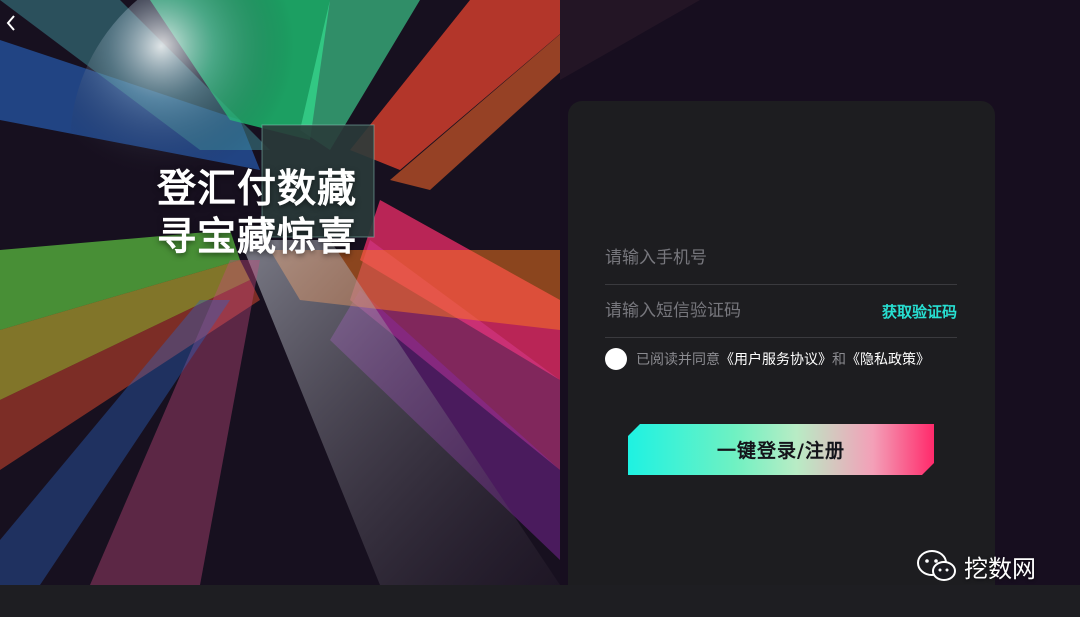 The width and height of the screenshot is (1080, 617). I want to click on agreement-row: 已阅读并同意 《用户服务协议》 和 《隐私政策》, so click(767, 359).